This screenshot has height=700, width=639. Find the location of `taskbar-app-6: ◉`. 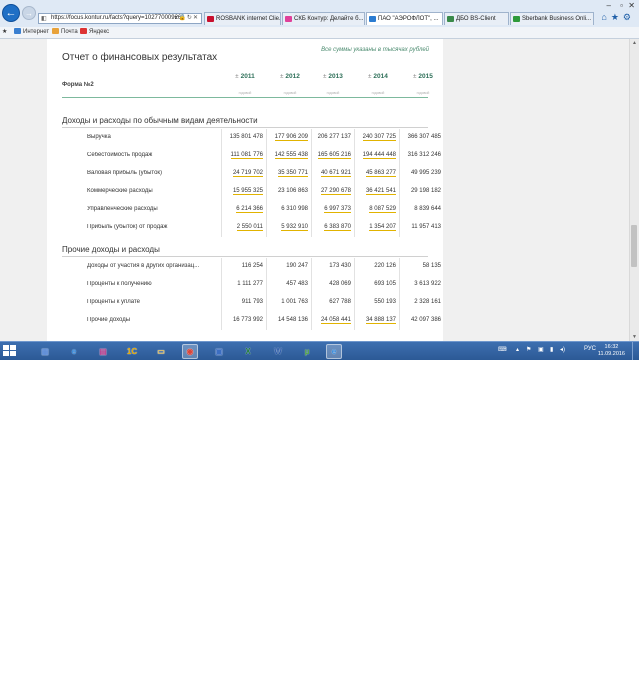

taskbar-app-6: ◉ is located at coordinates (190, 351).